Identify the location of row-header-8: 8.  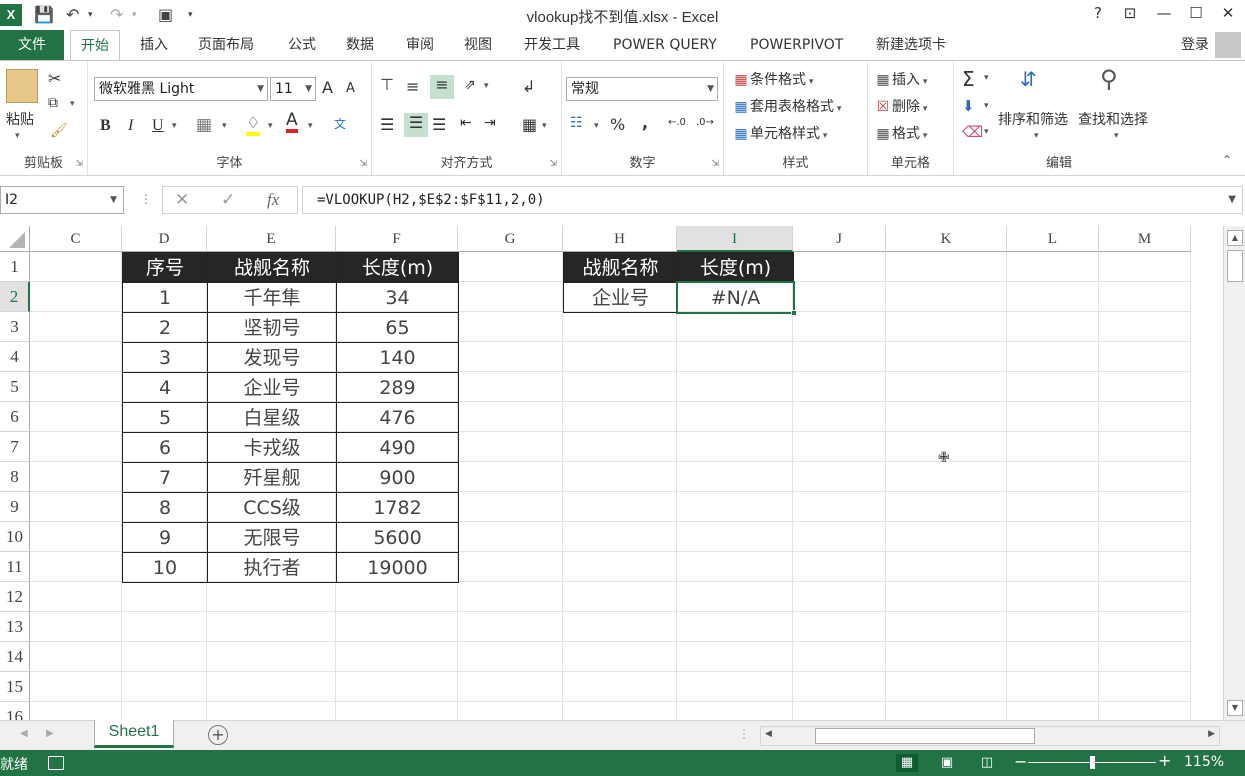
(15, 477).